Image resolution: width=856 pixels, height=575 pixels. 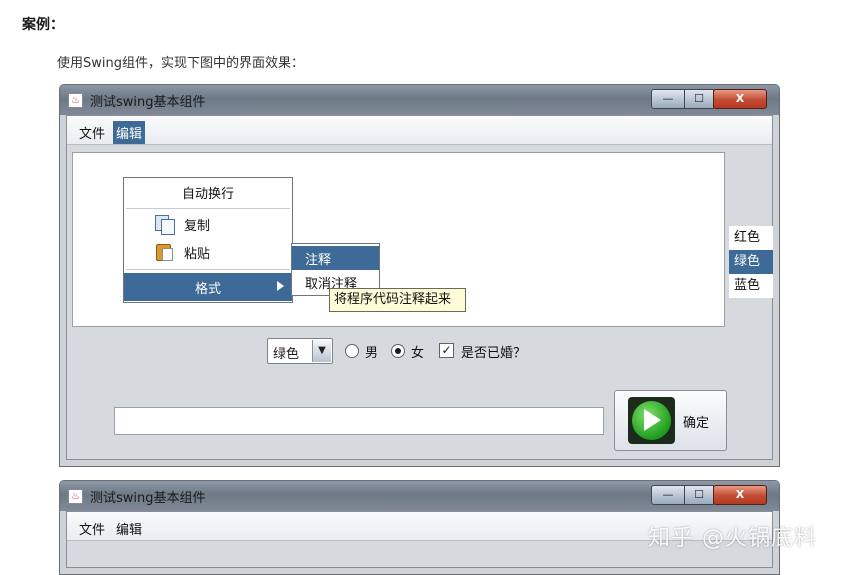 I want to click on ok-button: 确定, so click(x=670, y=420).